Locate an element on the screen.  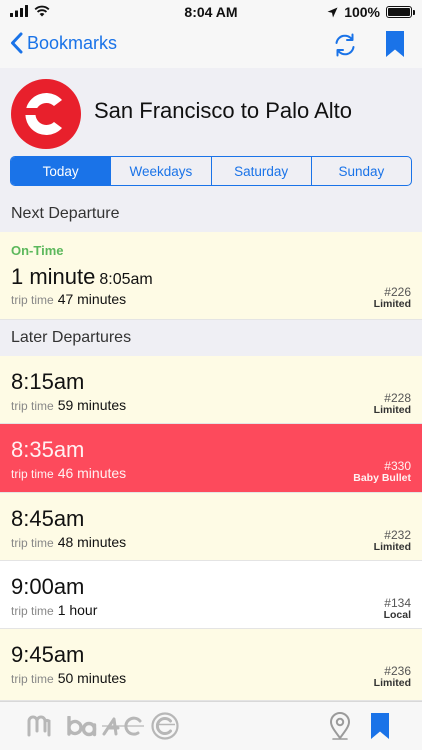
eta-value: 1 minute is located at coordinates (53, 276).